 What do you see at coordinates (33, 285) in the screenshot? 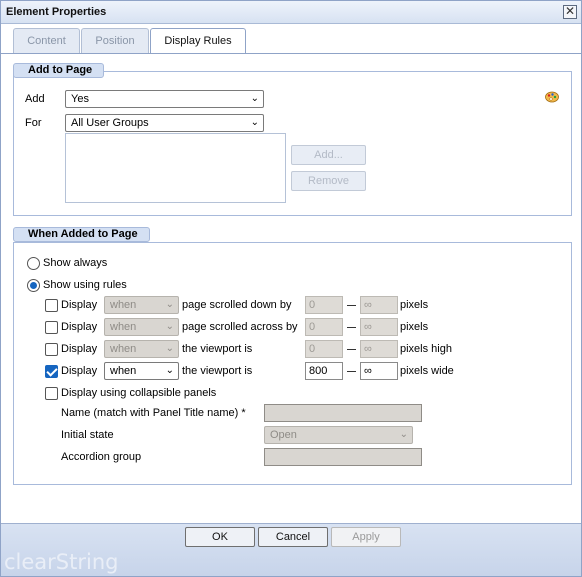
I see `show-using-rules-radio` at bounding box center [33, 285].